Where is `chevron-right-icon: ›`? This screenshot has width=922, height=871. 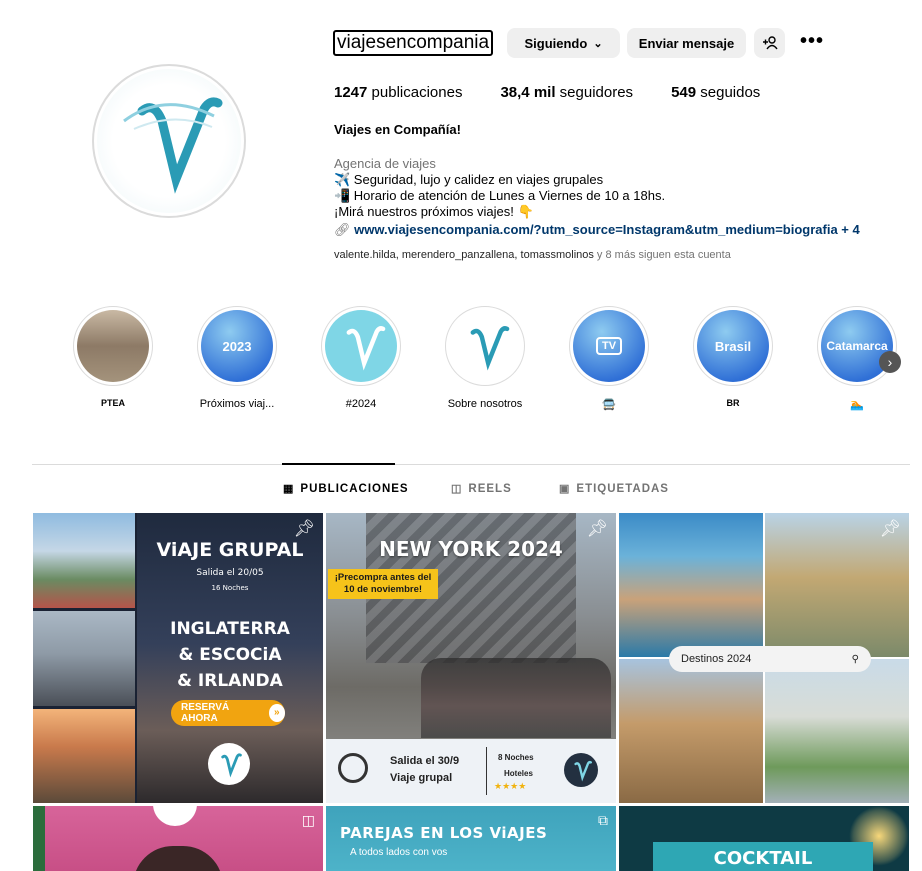 chevron-right-icon: › is located at coordinates (890, 362).